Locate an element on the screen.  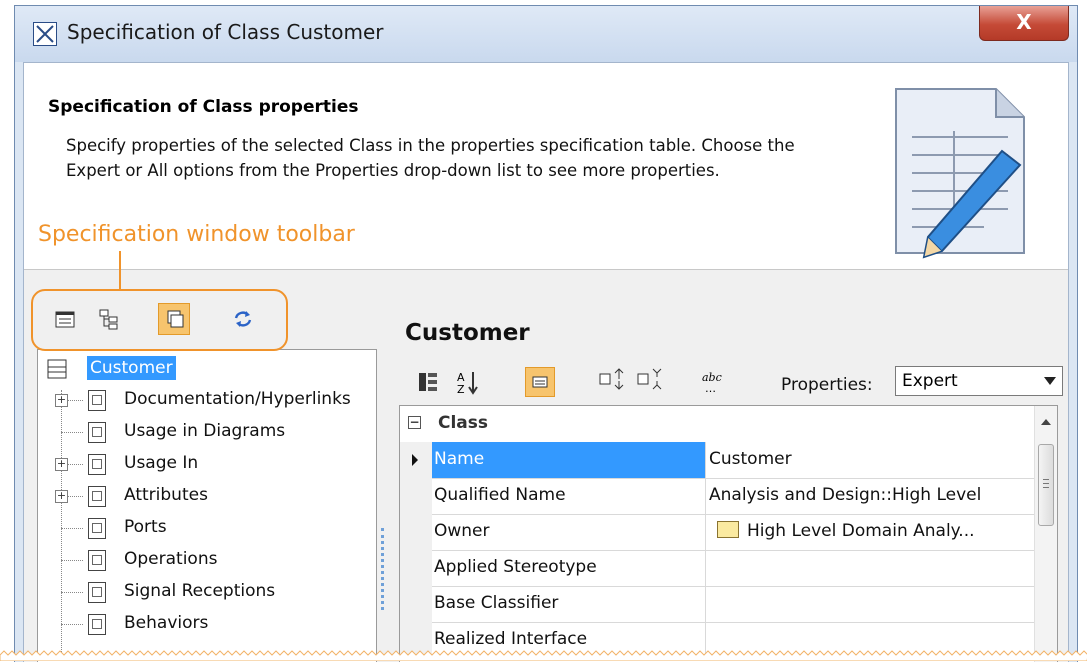
scroll-up-icon is located at coordinates (1046, 422).